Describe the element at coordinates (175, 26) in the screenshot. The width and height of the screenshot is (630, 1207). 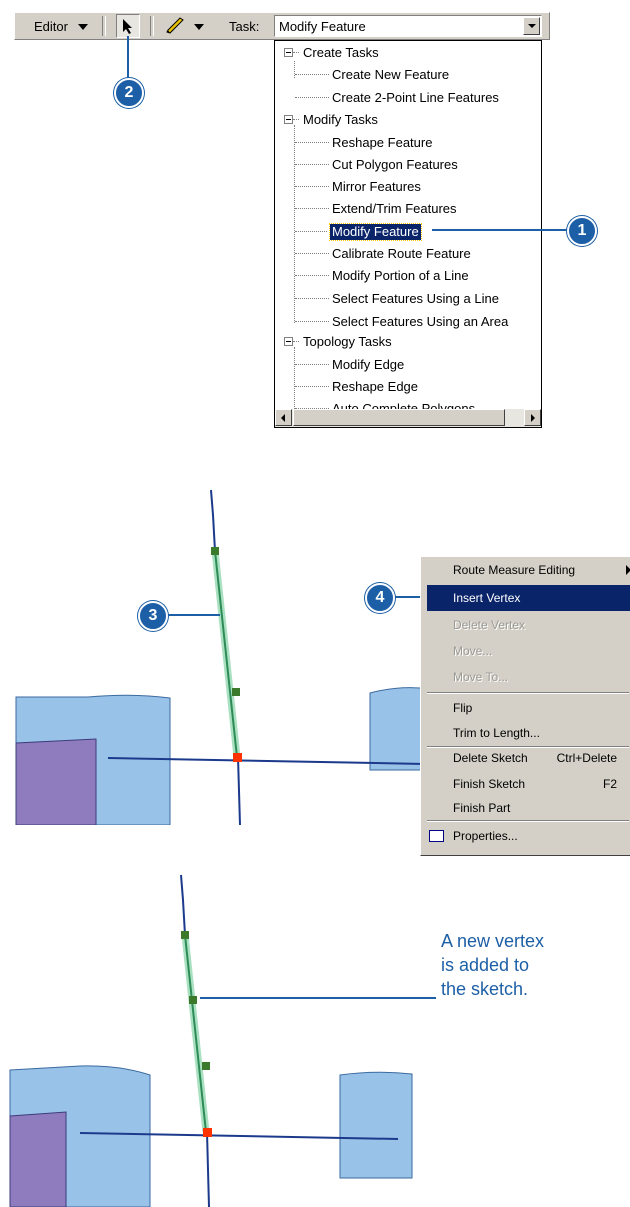
I see `sketch-tool-pencil-icon` at that location.